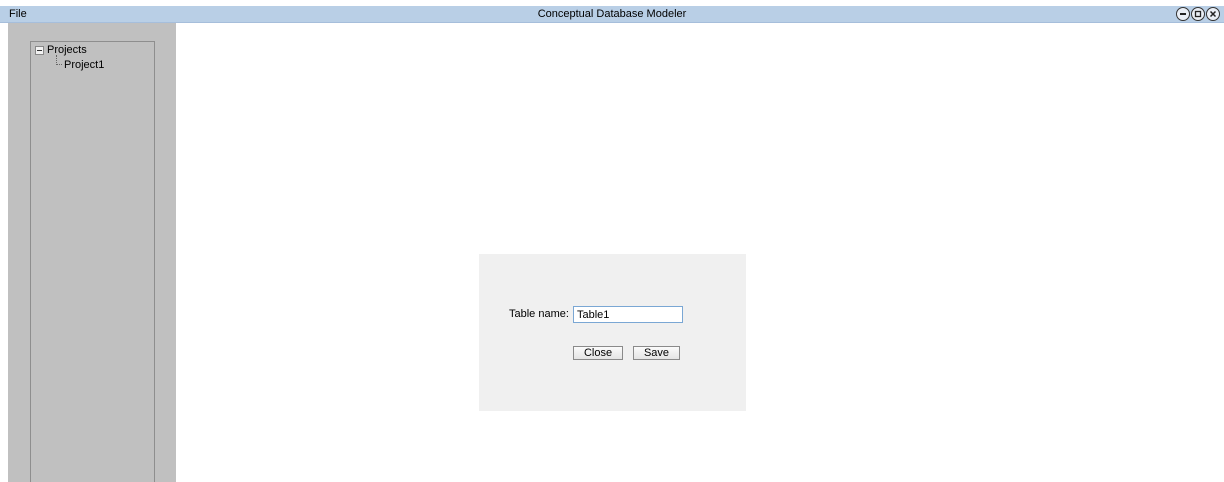 The height and width of the screenshot is (482, 1224). What do you see at coordinates (84, 65) in the screenshot?
I see `tree-item-project1: Project1` at bounding box center [84, 65].